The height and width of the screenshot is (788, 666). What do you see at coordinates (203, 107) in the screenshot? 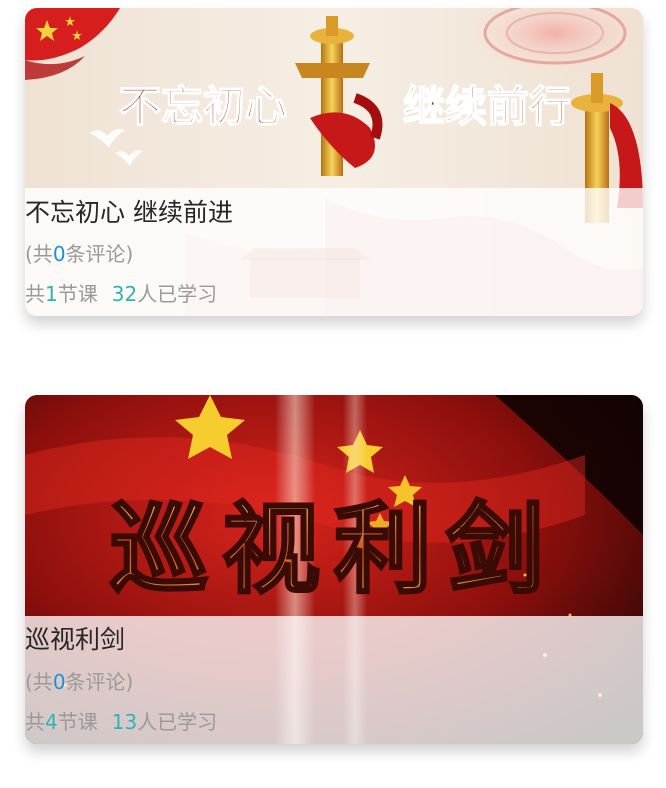
I see `banner-text-left: 不忘初心` at bounding box center [203, 107].